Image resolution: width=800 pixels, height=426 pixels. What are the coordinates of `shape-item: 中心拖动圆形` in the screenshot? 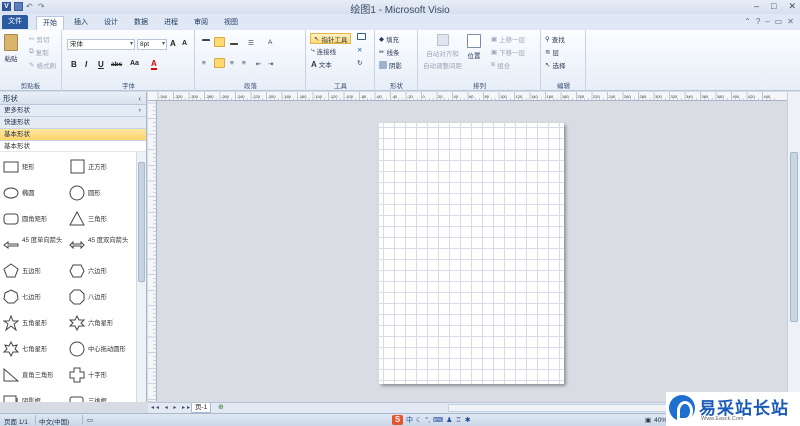 It's located at (100, 350).